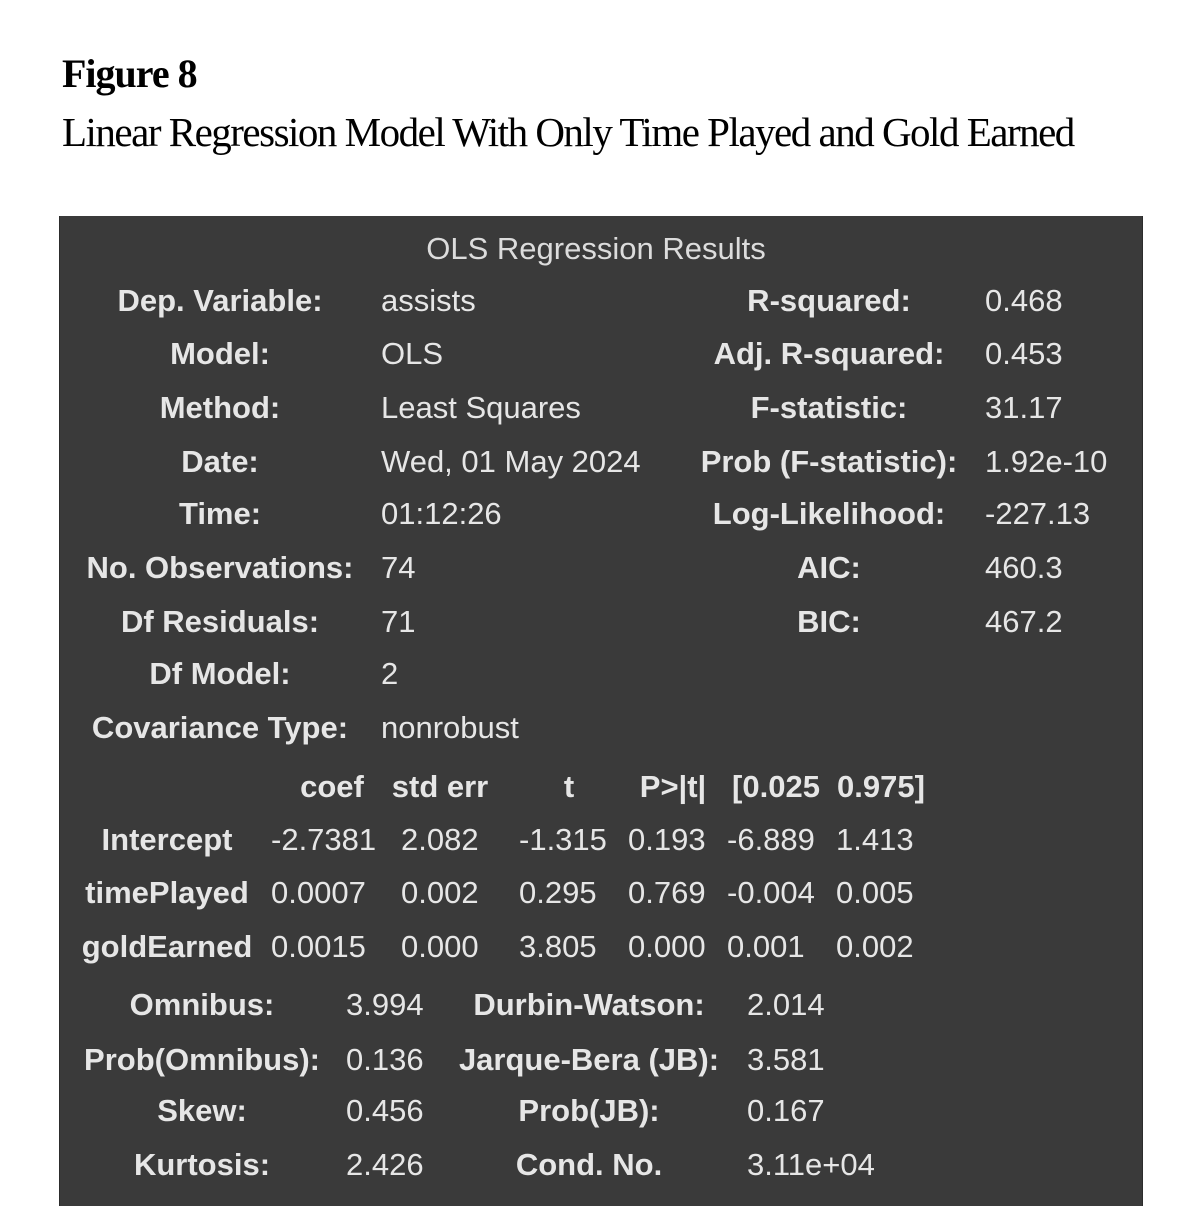 Image resolution: width=1200 pixels, height=1206 pixels. I want to click on summary-label: Covariance Type:, so click(220, 727).